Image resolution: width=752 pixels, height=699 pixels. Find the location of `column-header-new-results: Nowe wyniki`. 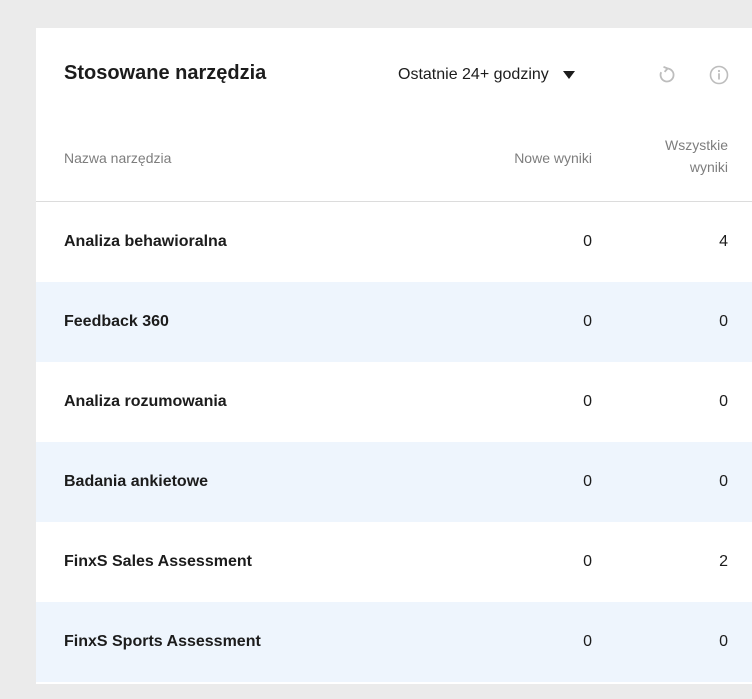

column-header-new-results: Nowe wyniki is located at coordinates (553, 158).